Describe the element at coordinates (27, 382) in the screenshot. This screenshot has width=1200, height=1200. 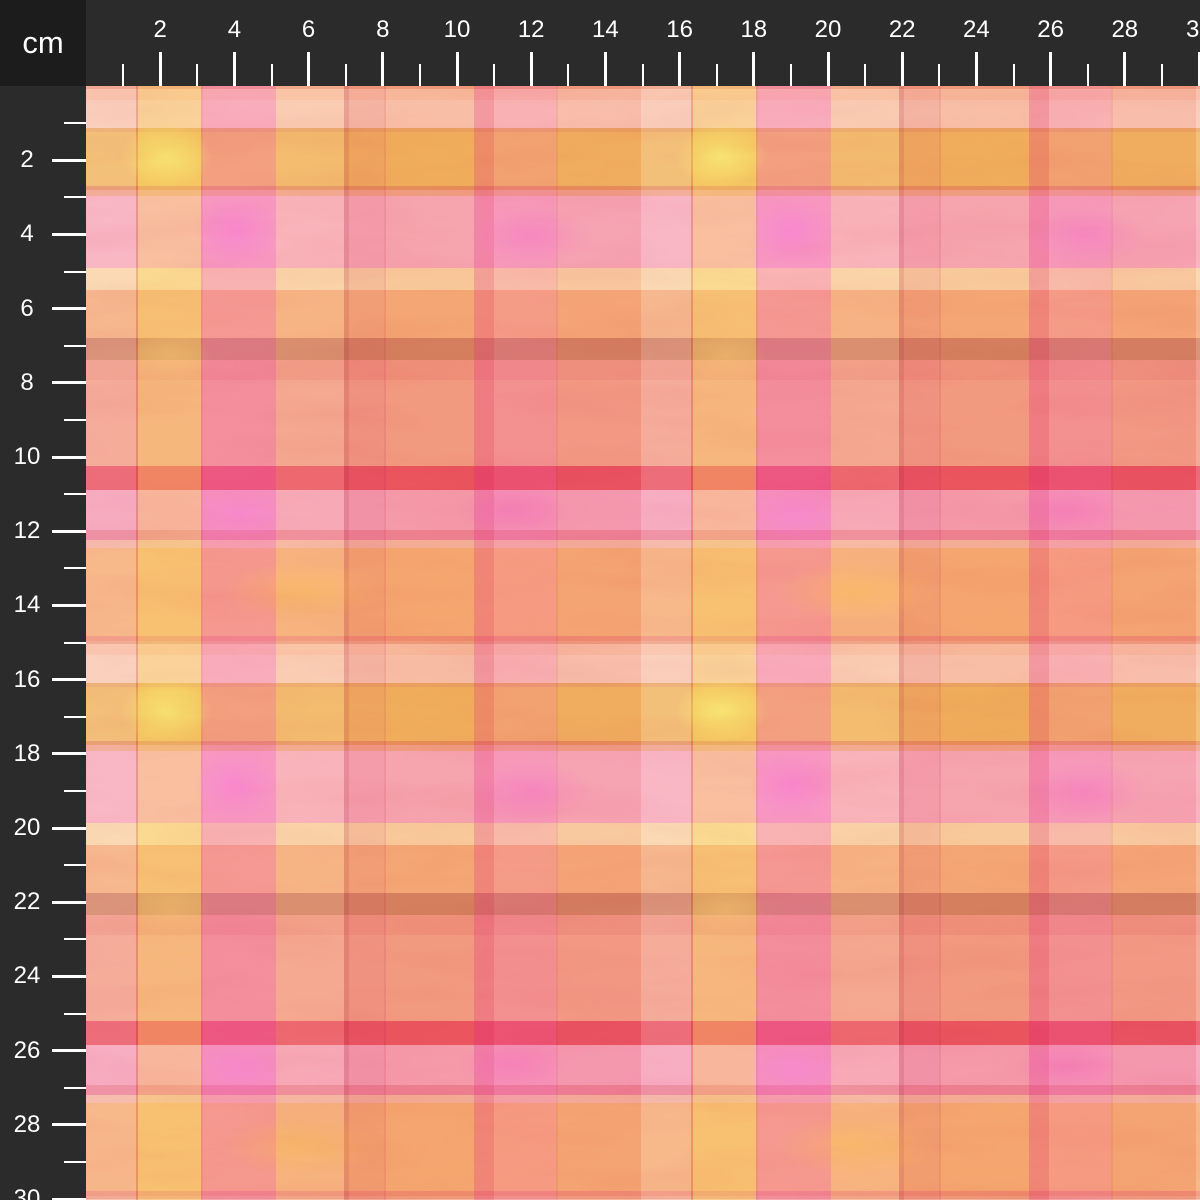
I see `left-ruler-label: 8` at that location.